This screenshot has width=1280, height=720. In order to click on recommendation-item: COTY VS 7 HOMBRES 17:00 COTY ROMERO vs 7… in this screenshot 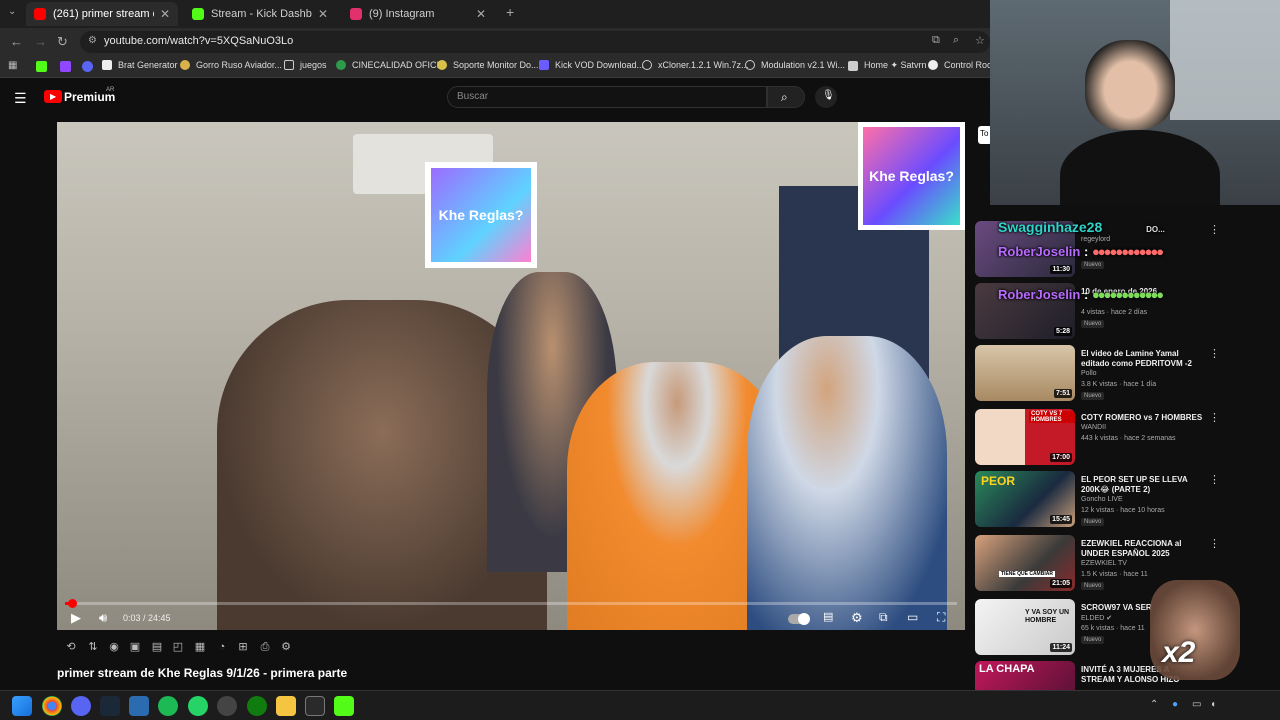, I will do `click(1100, 438)`.